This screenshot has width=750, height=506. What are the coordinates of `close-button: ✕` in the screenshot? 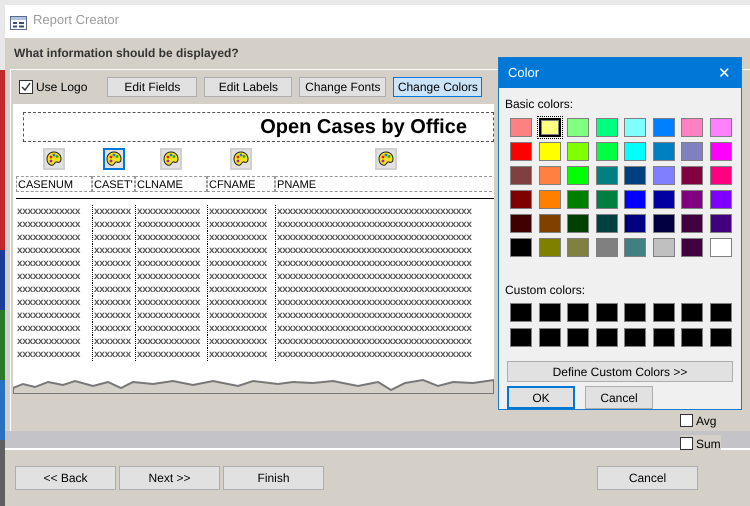 It's located at (724, 73).